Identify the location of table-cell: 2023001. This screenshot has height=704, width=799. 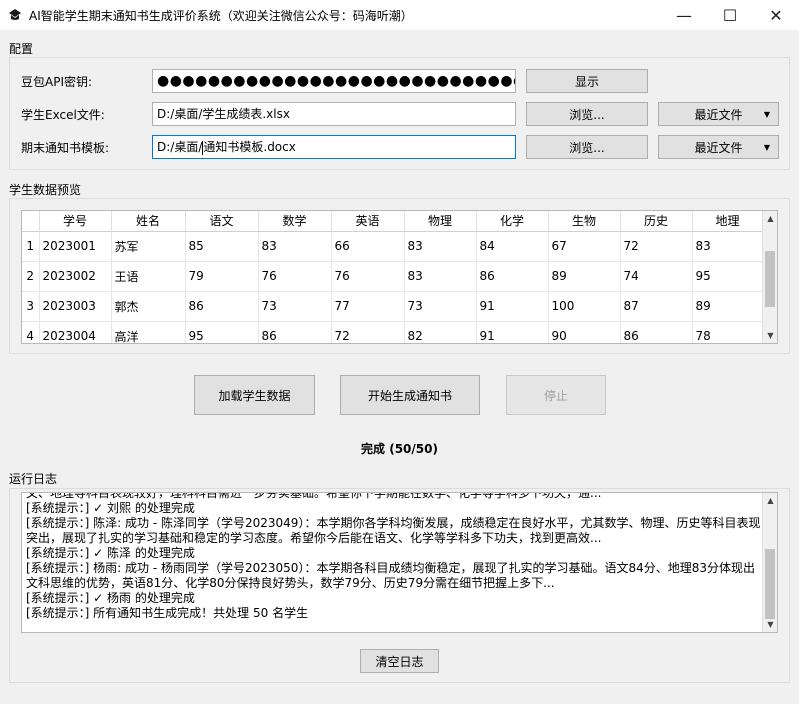
(75, 246).